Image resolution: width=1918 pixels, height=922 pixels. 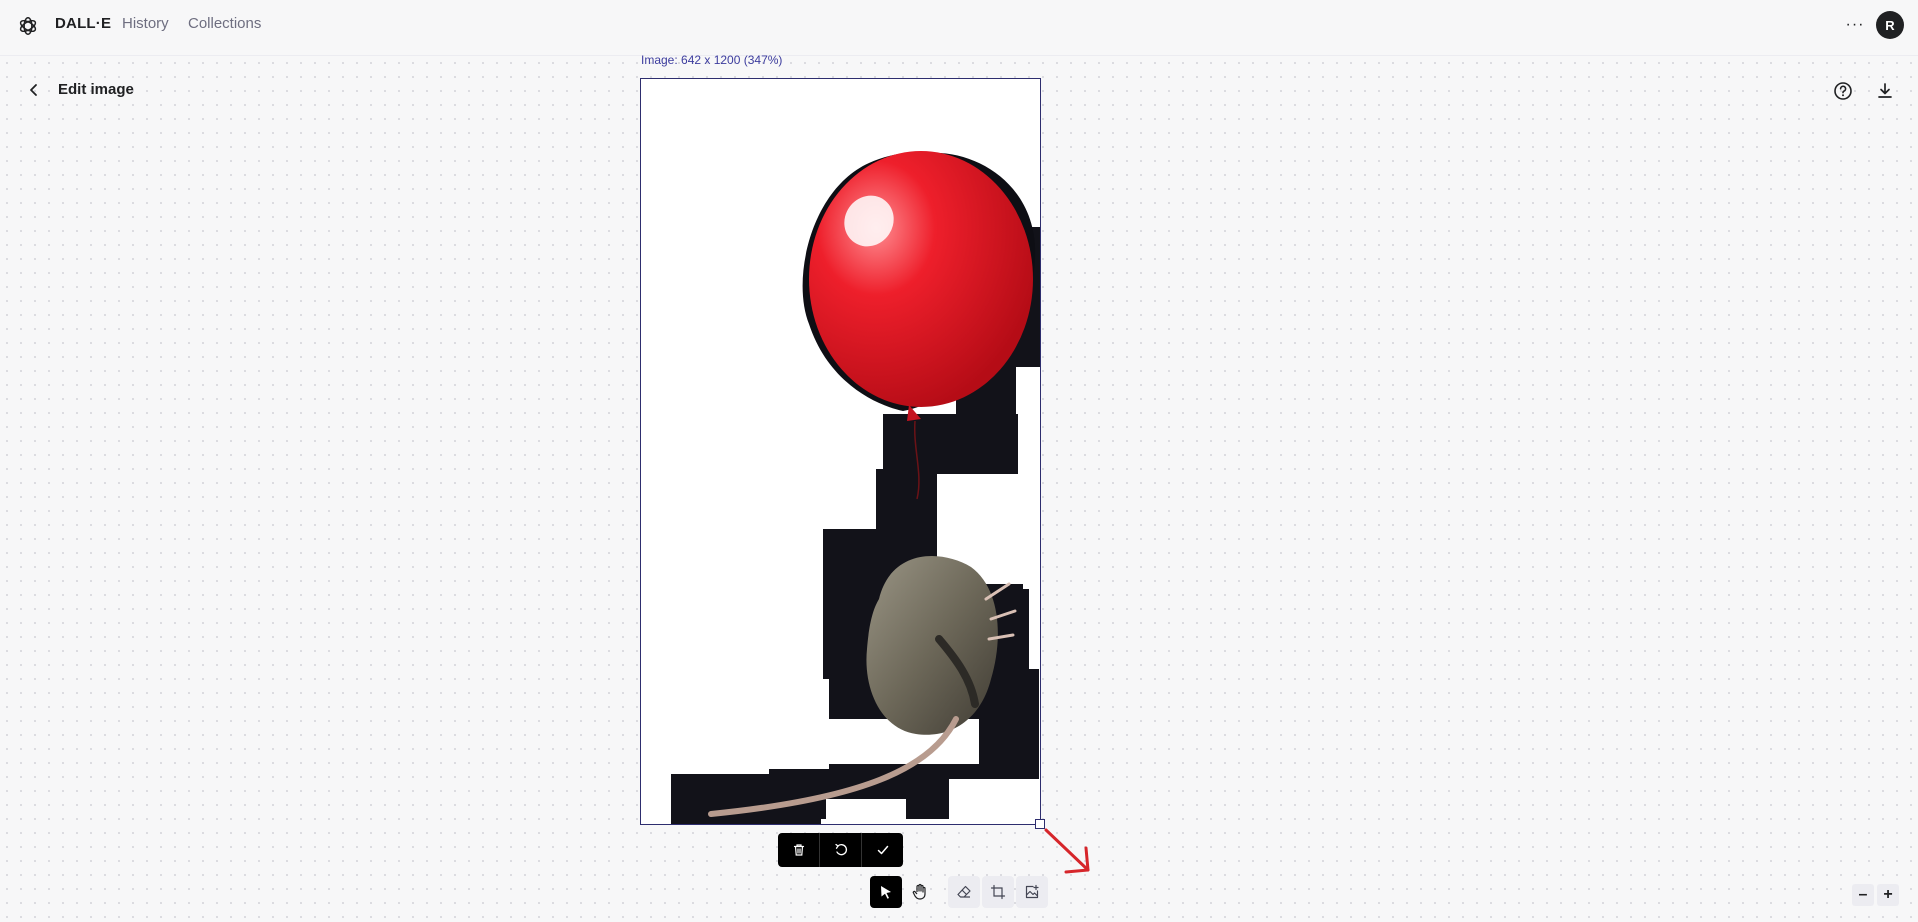 I want to click on select-tool-button, so click(x=886, y=892).